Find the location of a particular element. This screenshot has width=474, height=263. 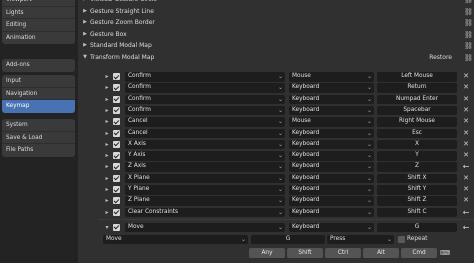

modifier-any-button: Any is located at coordinates (267, 253).